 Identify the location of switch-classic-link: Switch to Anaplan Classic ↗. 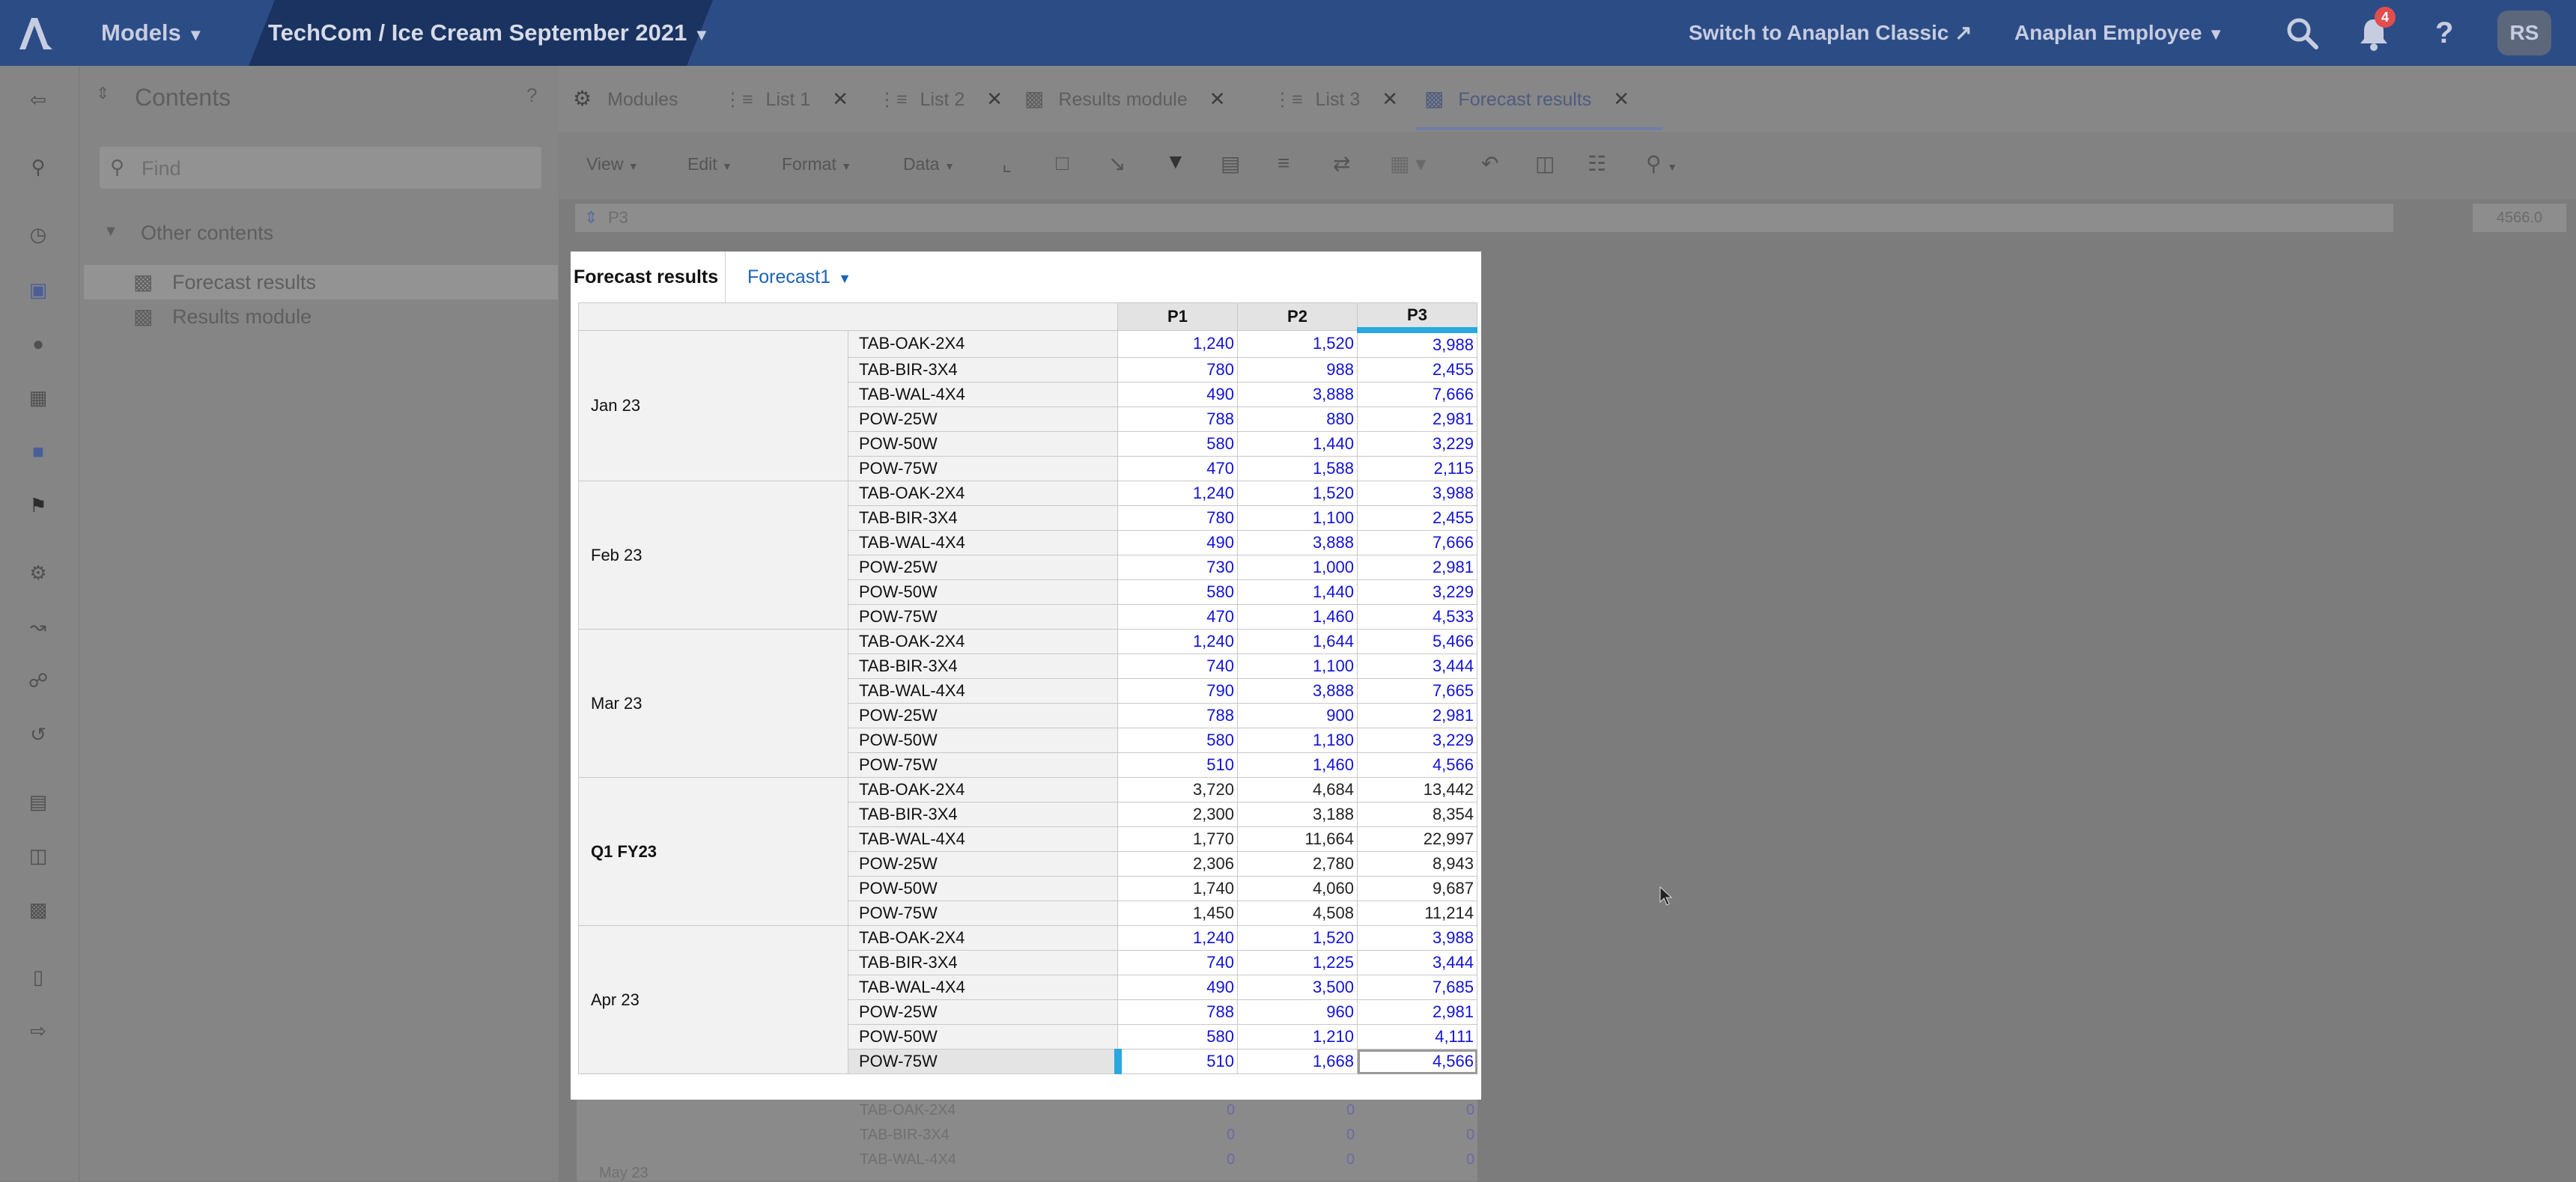
(1830, 33).